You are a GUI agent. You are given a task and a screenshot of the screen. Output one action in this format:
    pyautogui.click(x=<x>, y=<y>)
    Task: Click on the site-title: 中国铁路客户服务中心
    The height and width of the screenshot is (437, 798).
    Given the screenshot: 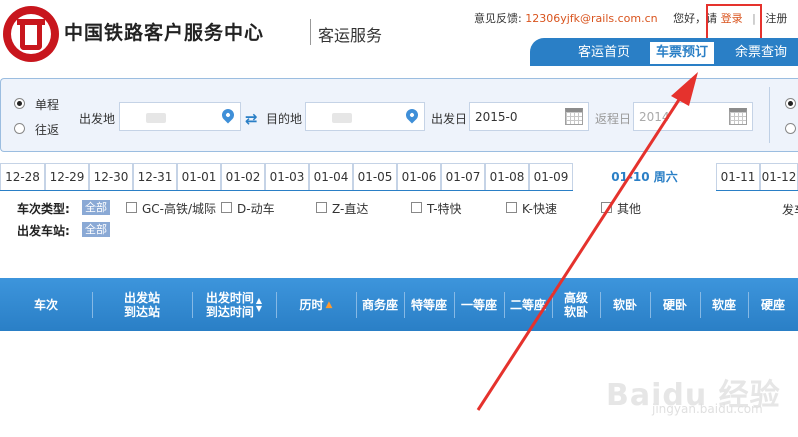 What is the action you would take?
    pyautogui.click(x=164, y=33)
    